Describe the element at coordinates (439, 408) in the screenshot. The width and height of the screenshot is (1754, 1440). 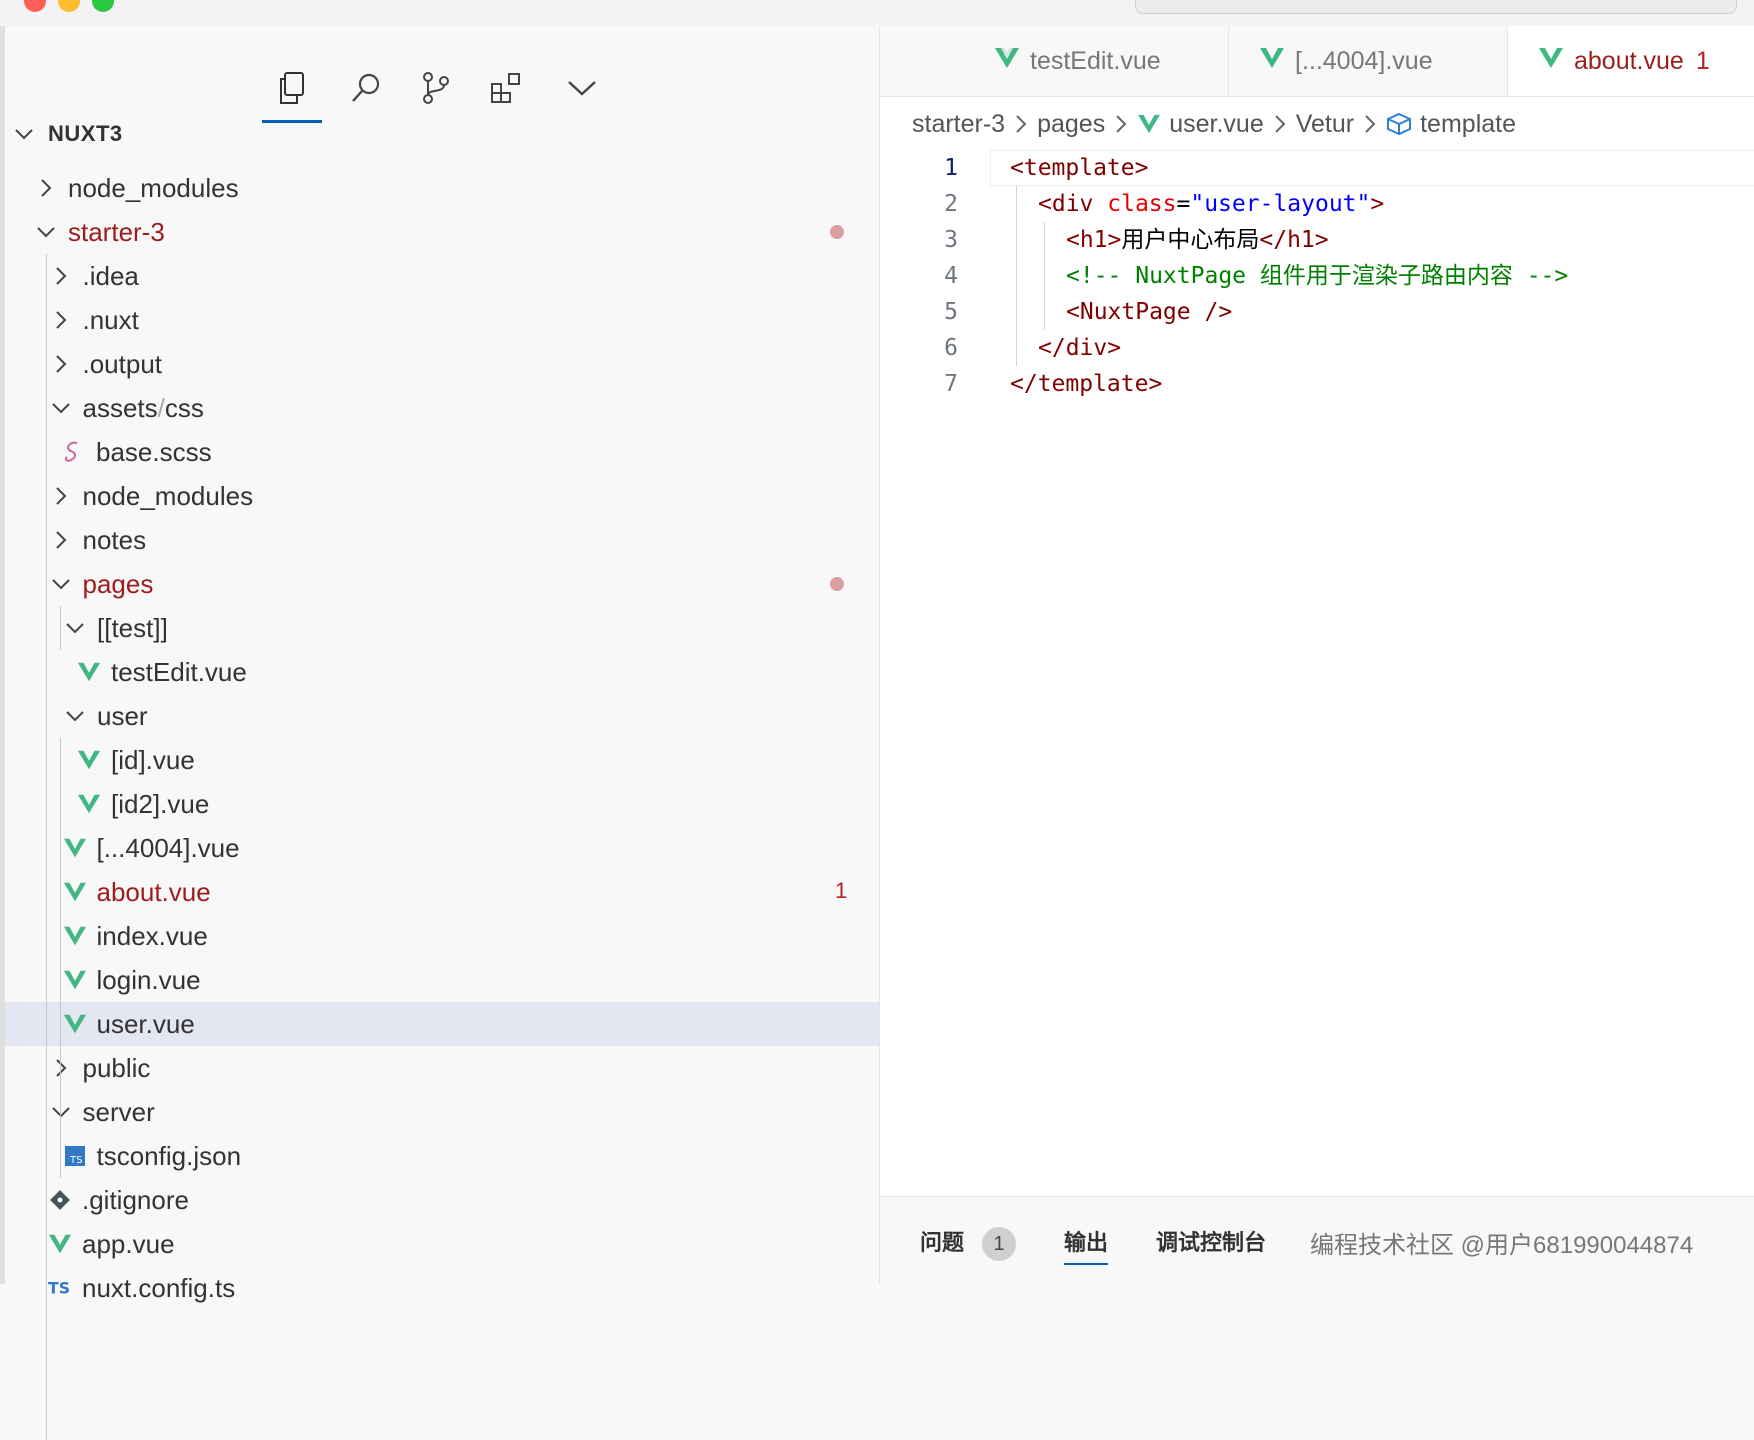
I see `tree-folder: assets / css` at that location.